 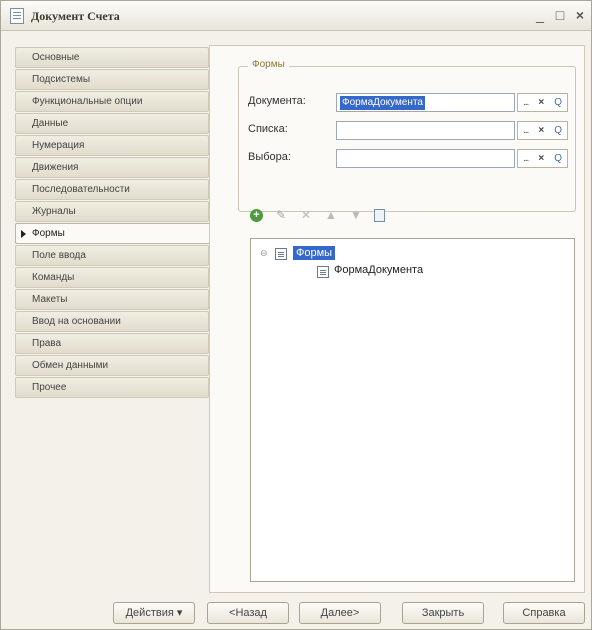 I want to click on sidebar-item-komandy: Команды, so click(x=112, y=277).